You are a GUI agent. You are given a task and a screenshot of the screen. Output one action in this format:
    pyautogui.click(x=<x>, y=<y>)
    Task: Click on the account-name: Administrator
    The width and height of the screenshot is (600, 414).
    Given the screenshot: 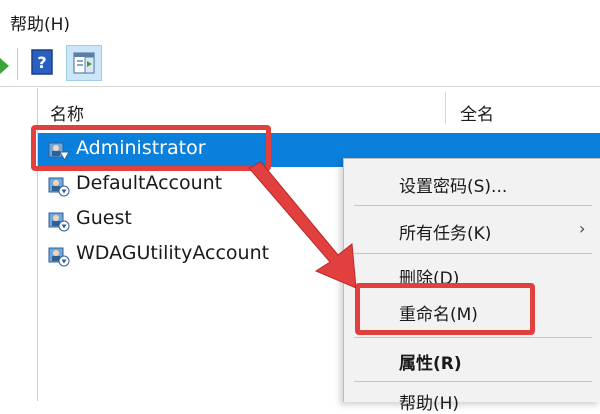 What is the action you would take?
    pyautogui.click(x=141, y=148)
    